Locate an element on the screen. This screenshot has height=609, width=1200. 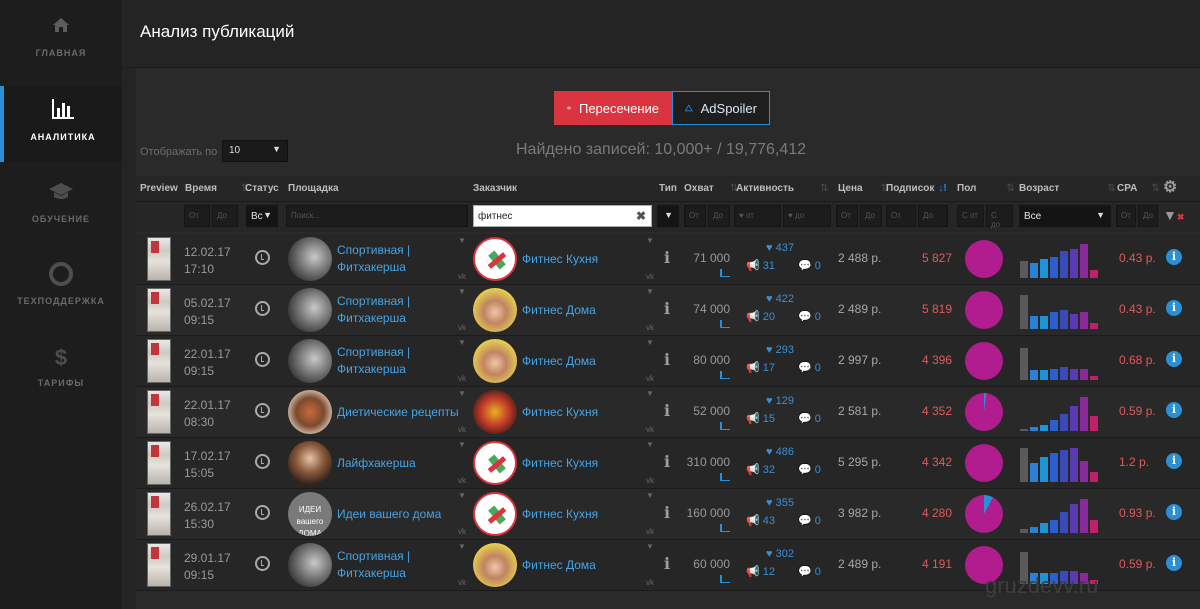
clear-filters-icon: ▼✖ is located at coordinates (1173, 215).